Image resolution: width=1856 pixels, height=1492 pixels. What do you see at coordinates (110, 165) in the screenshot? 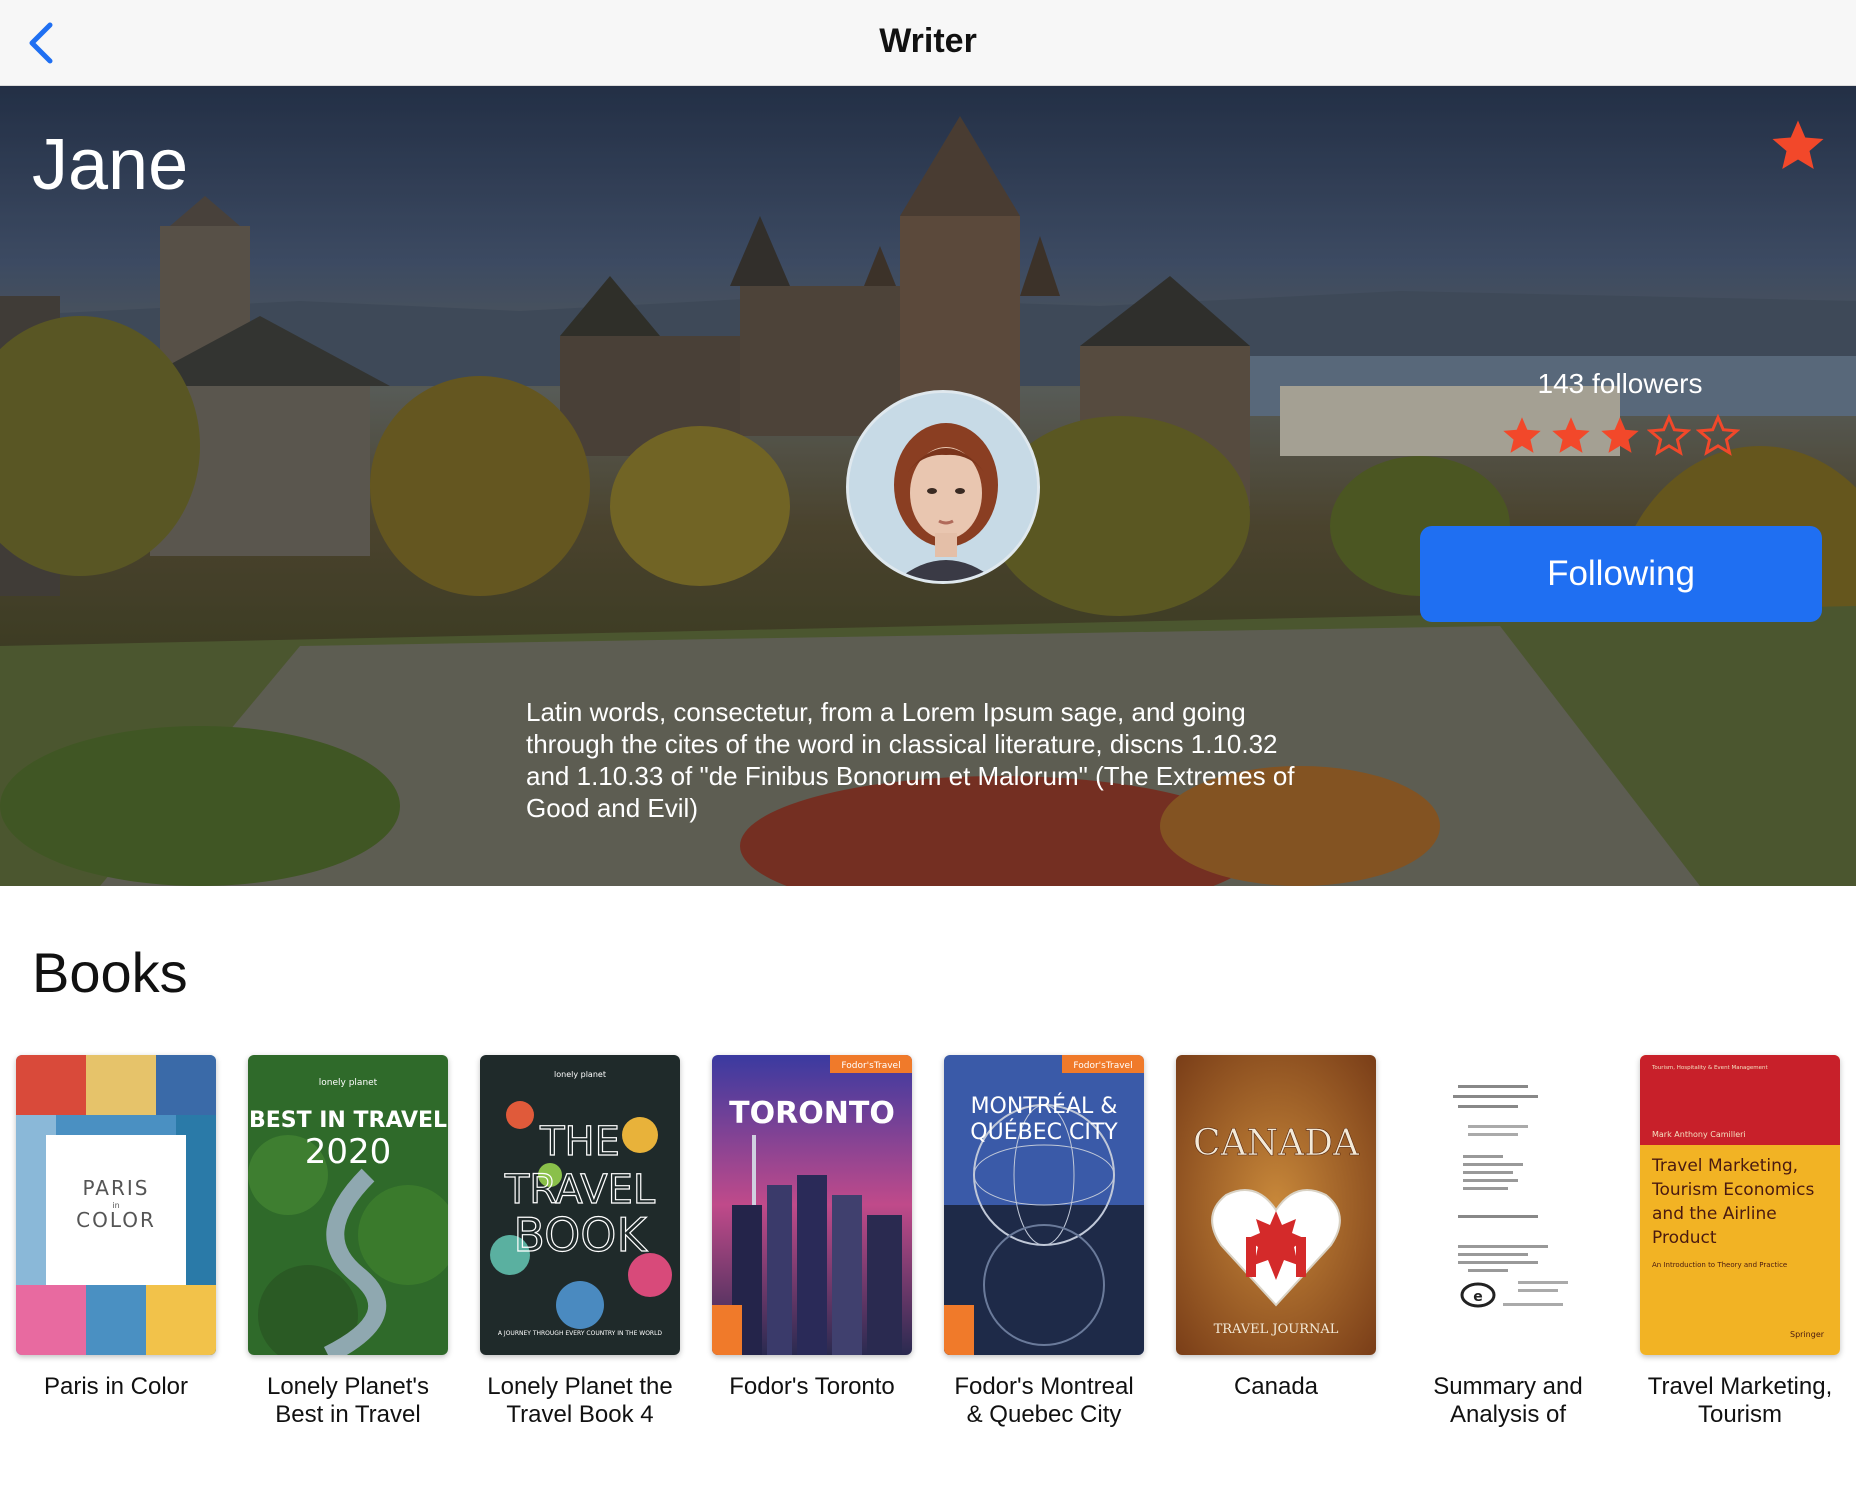
I see `writer-name: Jane` at bounding box center [110, 165].